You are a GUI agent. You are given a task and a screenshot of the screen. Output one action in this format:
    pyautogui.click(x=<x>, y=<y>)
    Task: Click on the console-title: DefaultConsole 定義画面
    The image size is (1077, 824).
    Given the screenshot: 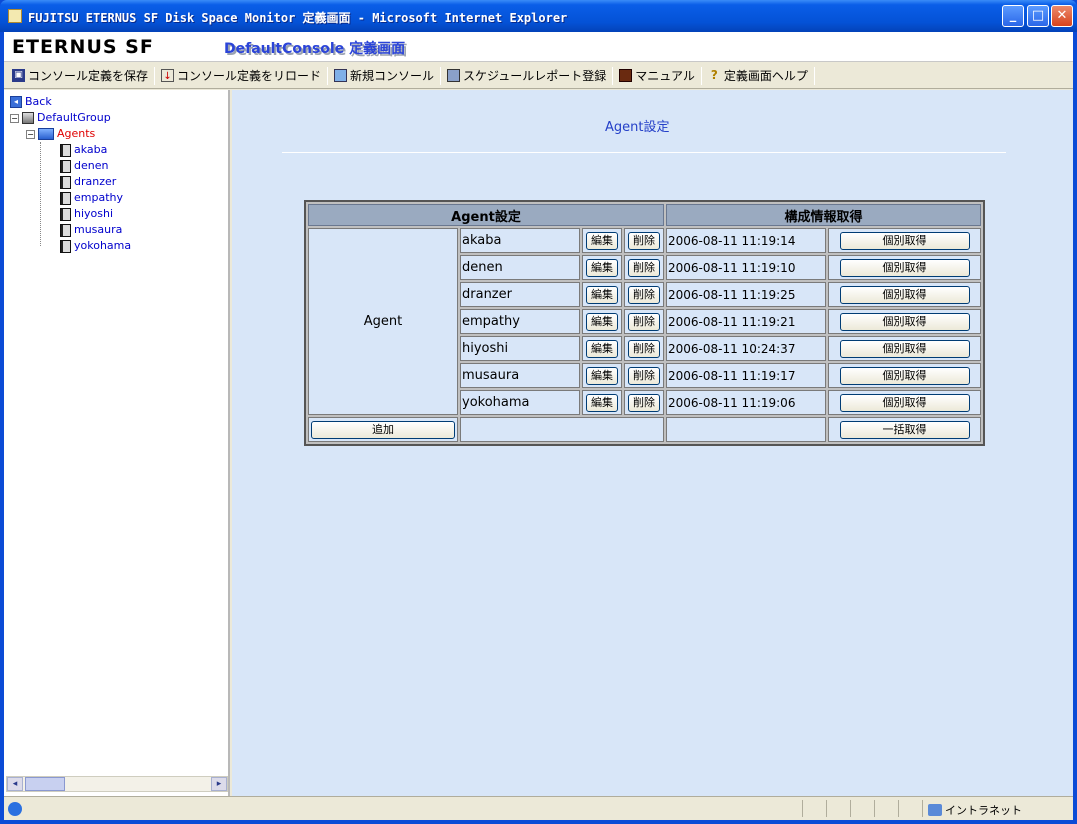 What is the action you would take?
    pyautogui.click(x=315, y=49)
    